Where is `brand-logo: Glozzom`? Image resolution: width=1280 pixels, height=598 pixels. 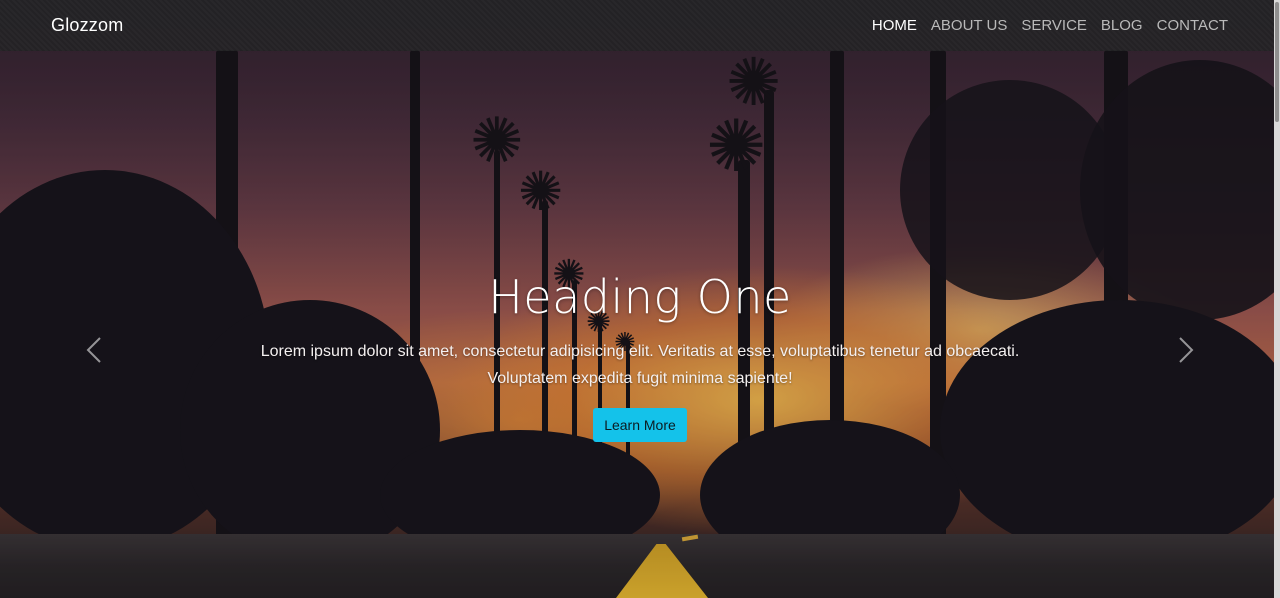 brand-logo: Glozzom is located at coordinates (87, 25).